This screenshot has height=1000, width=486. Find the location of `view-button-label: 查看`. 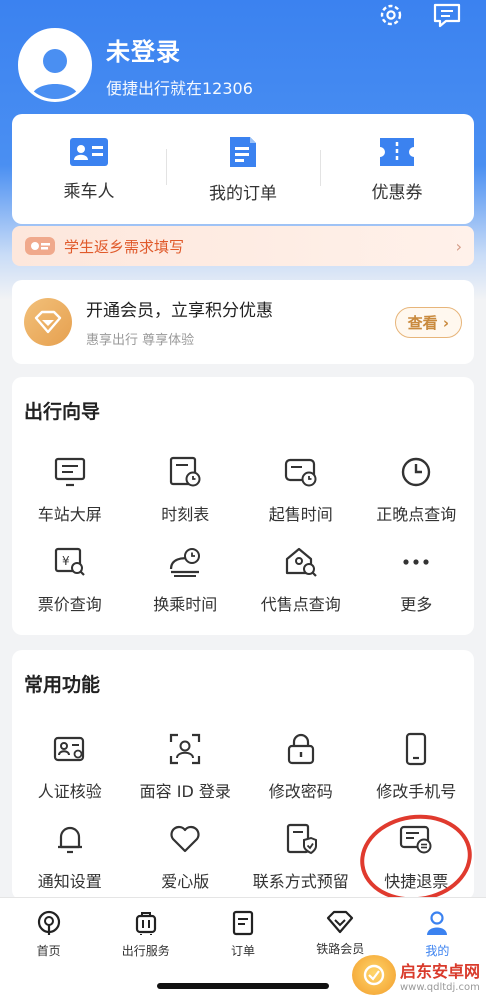

view-button-label: 查看 is located at coordinates (422, 322).